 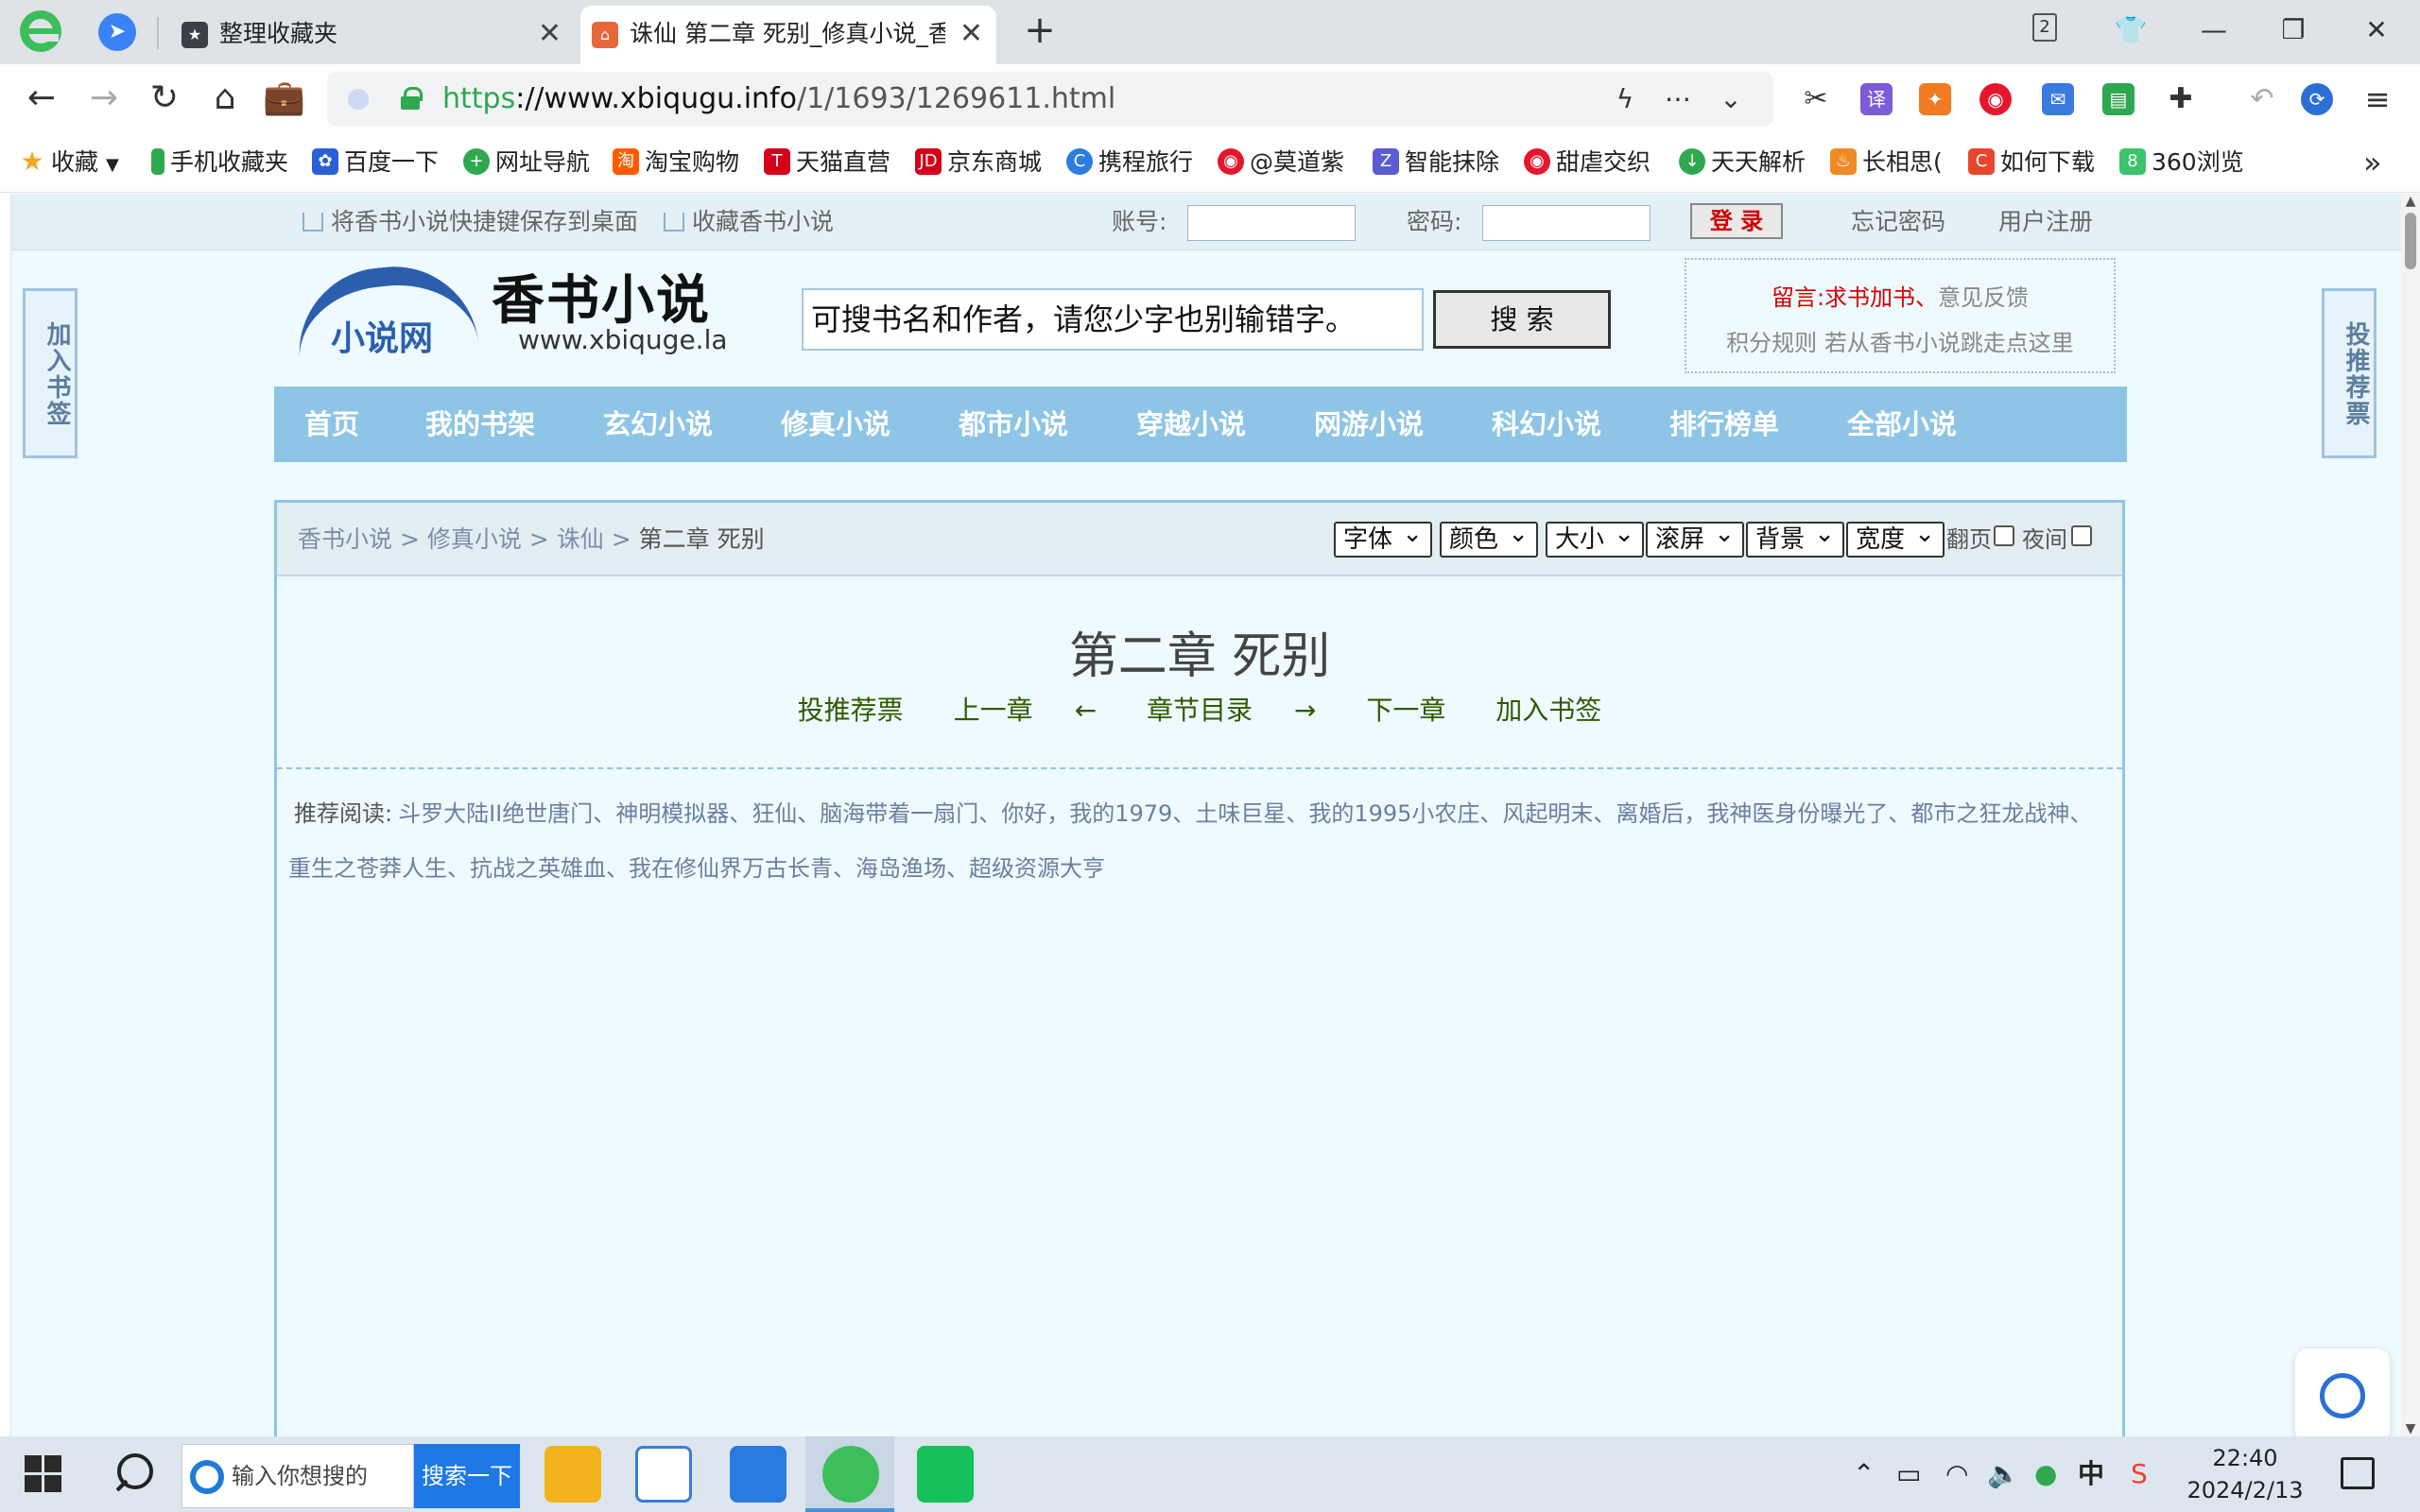 What do you see at coordinates (41, 98) in the screenshot?
I see `back-button: ←` at bounding box center [41, 98].